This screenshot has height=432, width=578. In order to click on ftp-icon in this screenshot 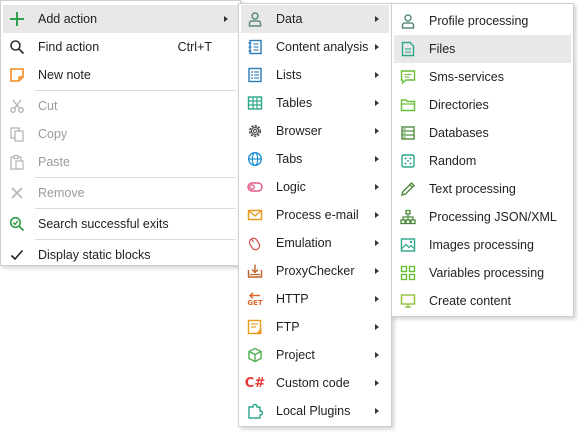, I will do `click(255, 327)`.